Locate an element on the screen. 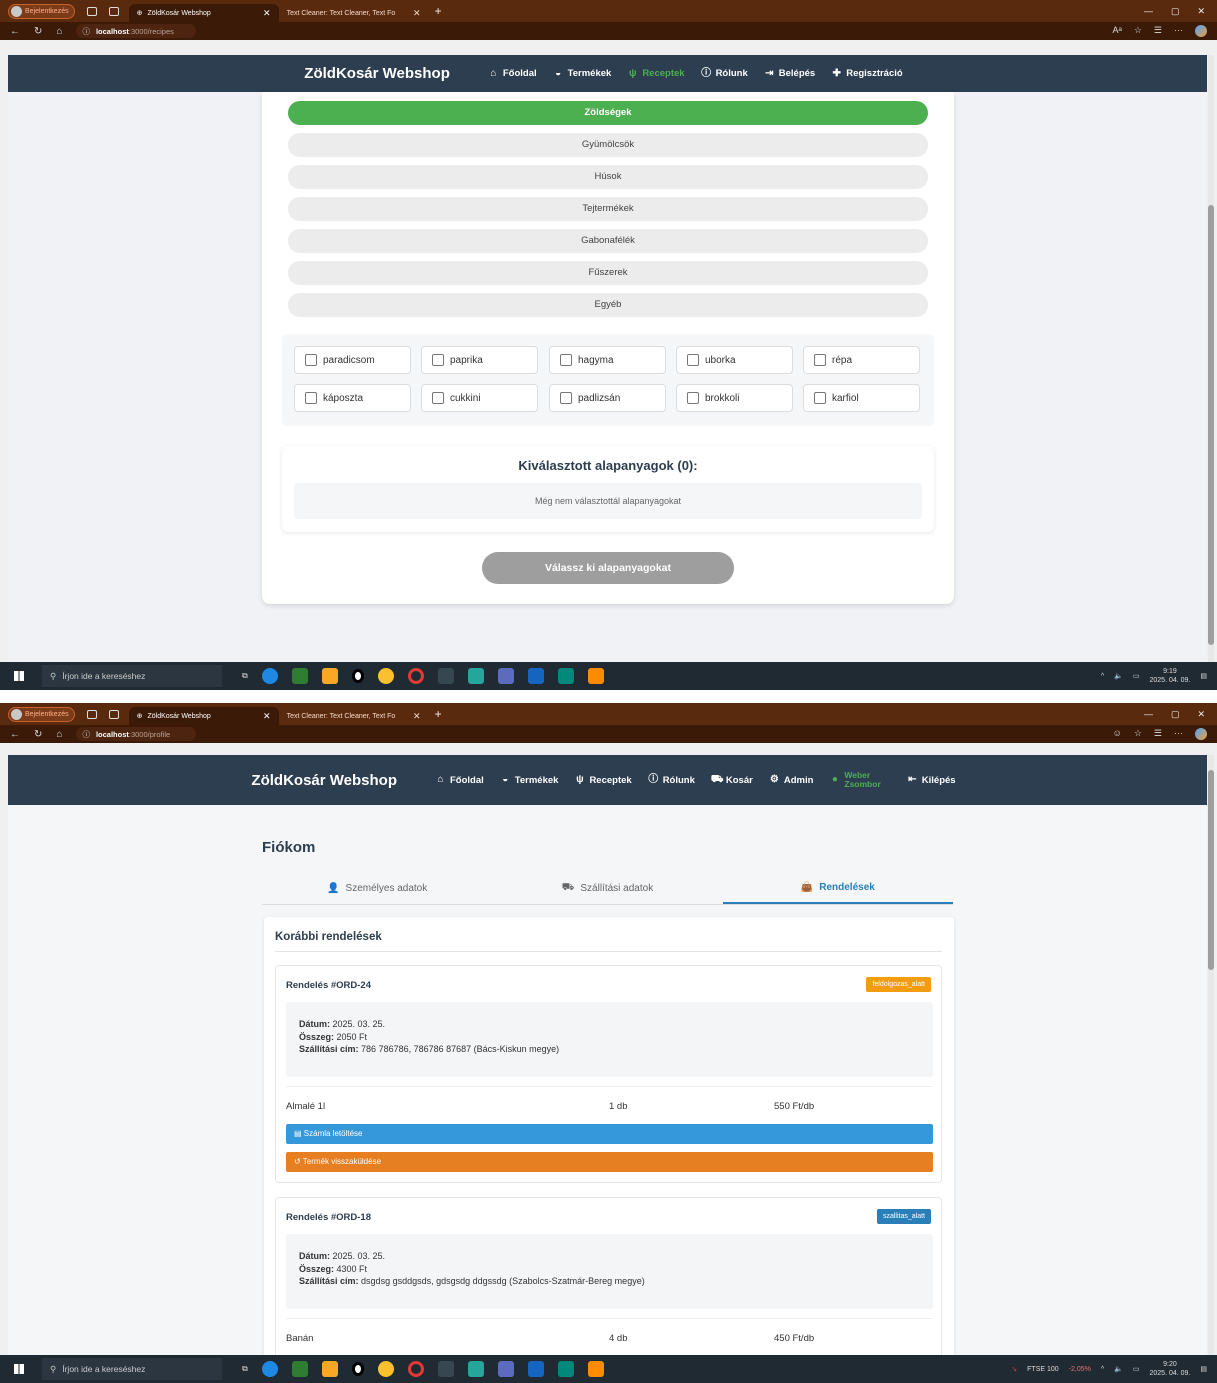 This screenshot has height=1383, width=1217. nav-login: ⇥ Belépés is located at coordinates (789, 73).